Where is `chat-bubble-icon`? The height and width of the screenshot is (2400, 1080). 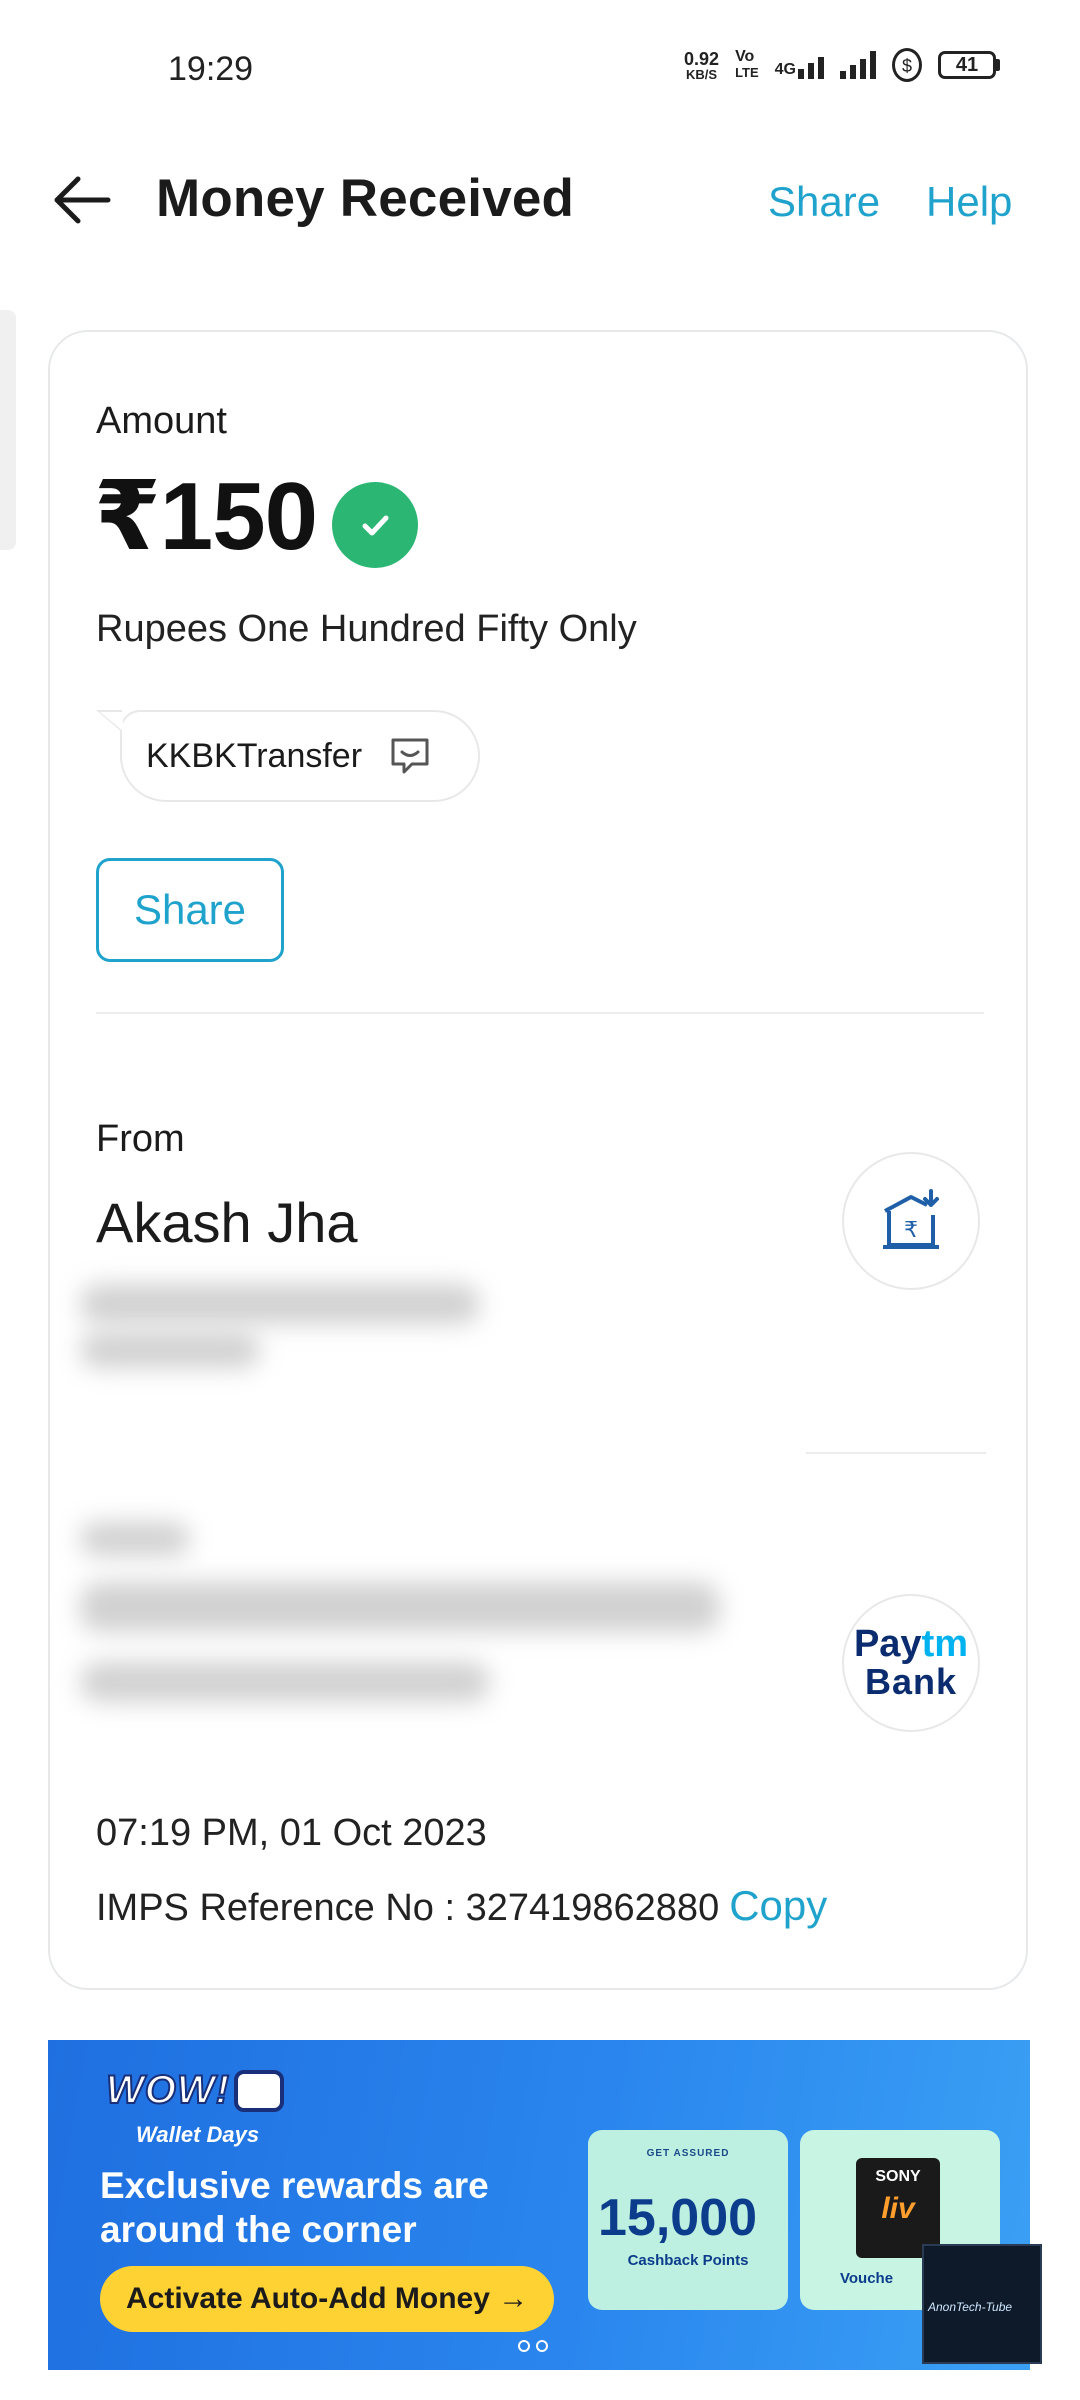
chat-bubble-icon is located at coordinates (410, 756).